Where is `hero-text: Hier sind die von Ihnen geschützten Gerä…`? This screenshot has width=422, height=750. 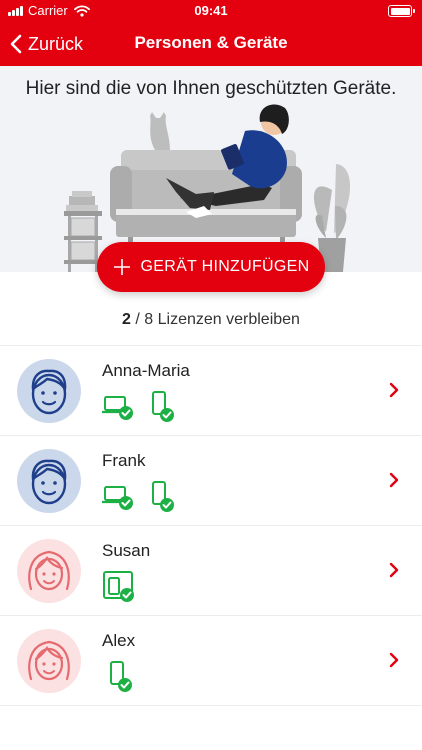
hero-text: Hier sind die von Ihnen geschützten Gerä… is located at coordinates (211, 88).